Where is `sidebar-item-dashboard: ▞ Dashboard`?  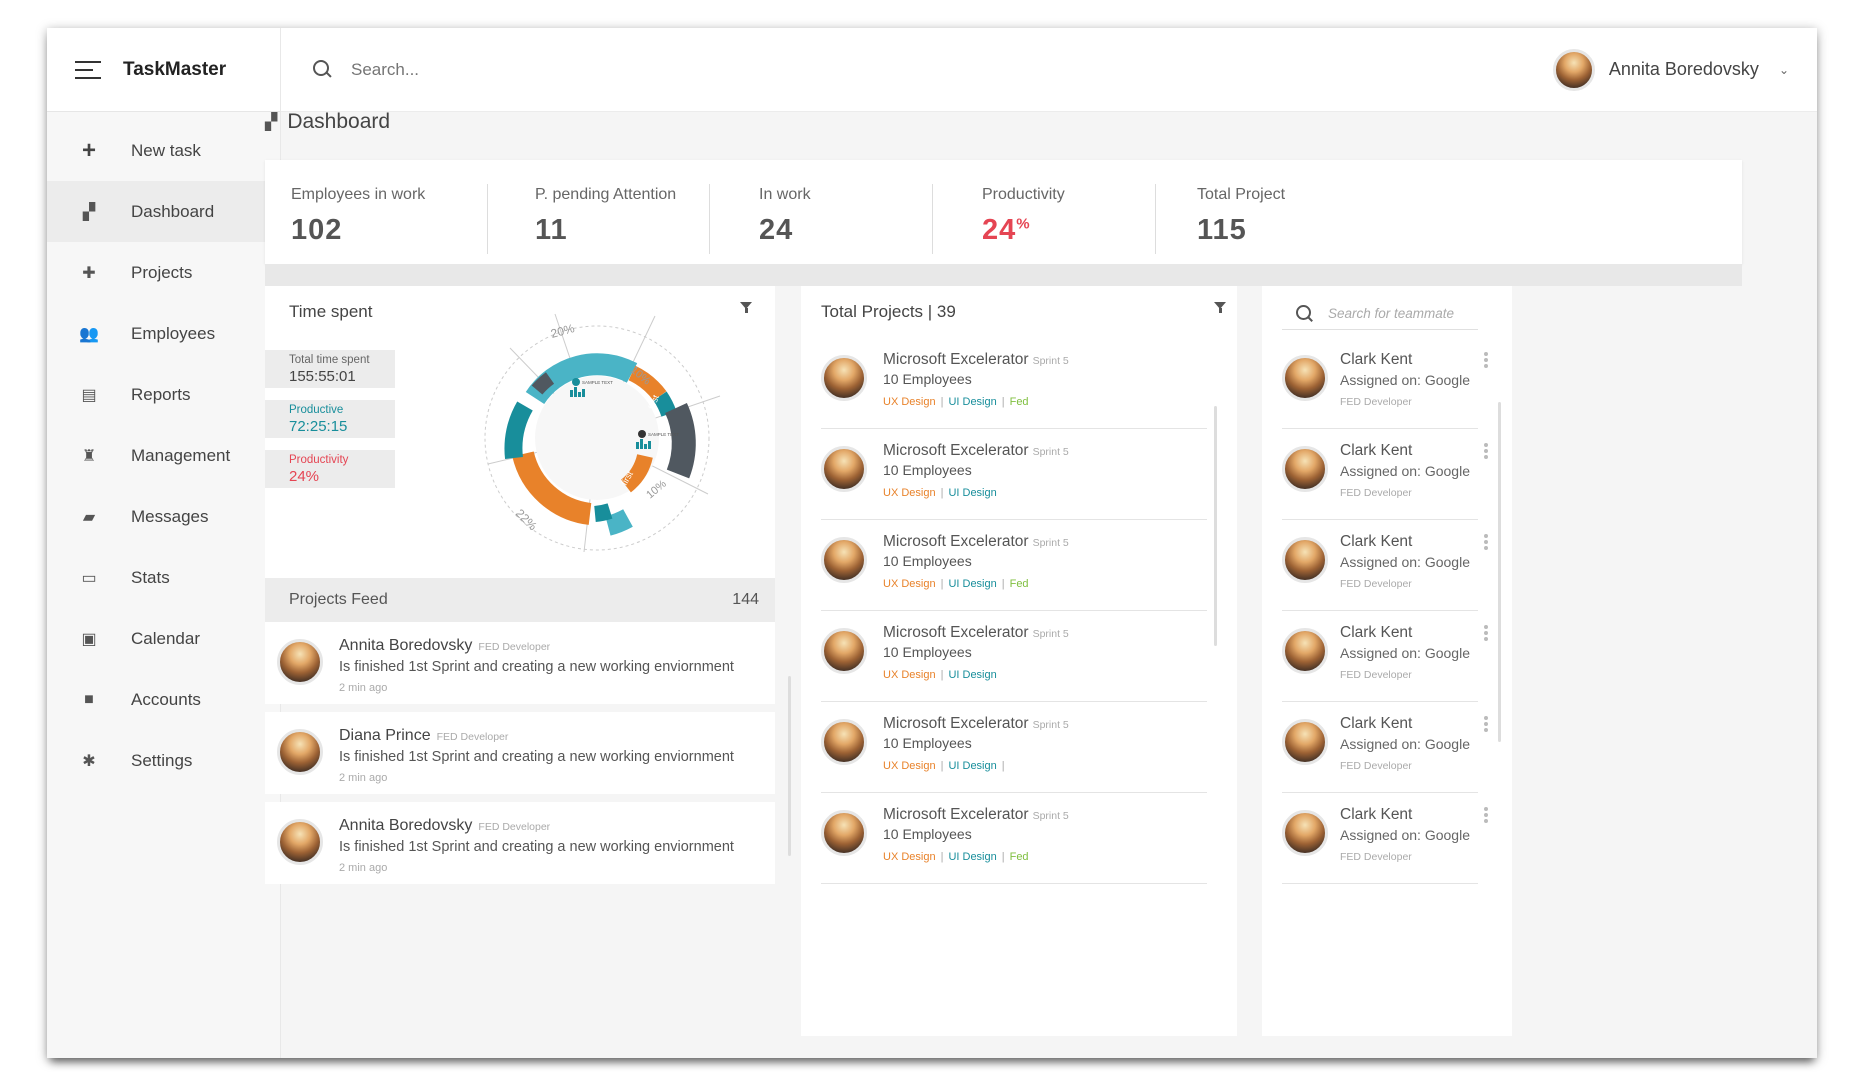
sidebar-item-dashboard: ▞ Dashboard is located at coordinates (163, 211).